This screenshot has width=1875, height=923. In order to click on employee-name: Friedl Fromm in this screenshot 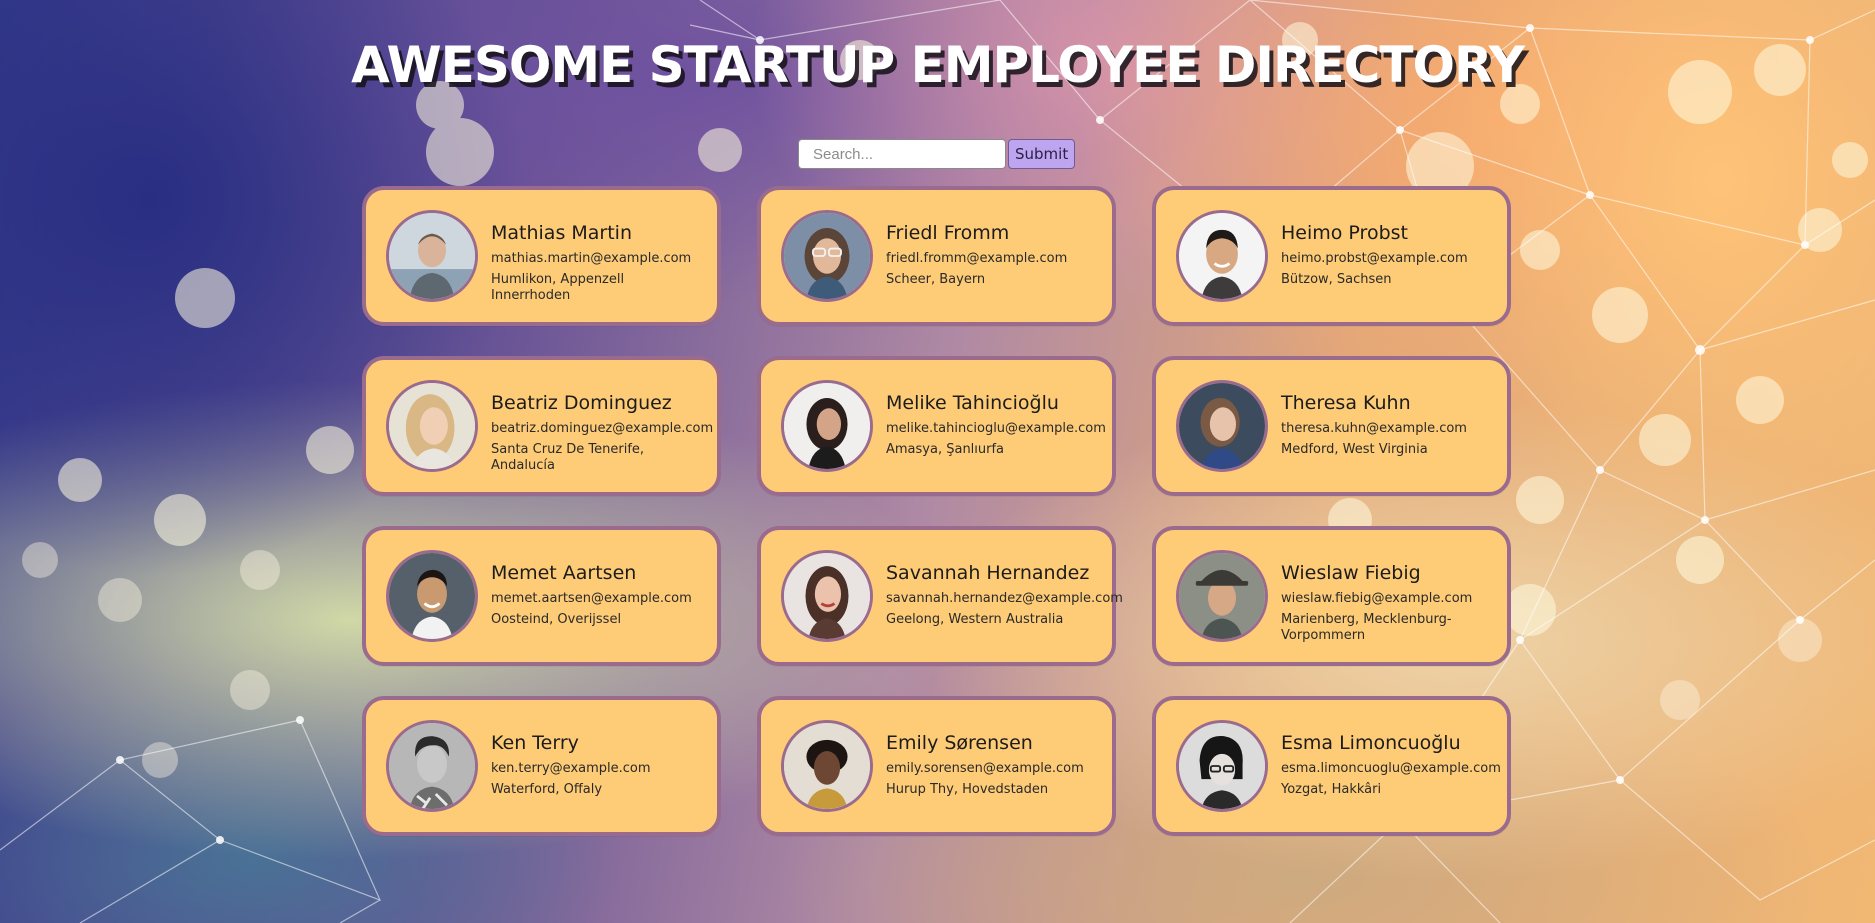, I will do `click(948, 233)`.